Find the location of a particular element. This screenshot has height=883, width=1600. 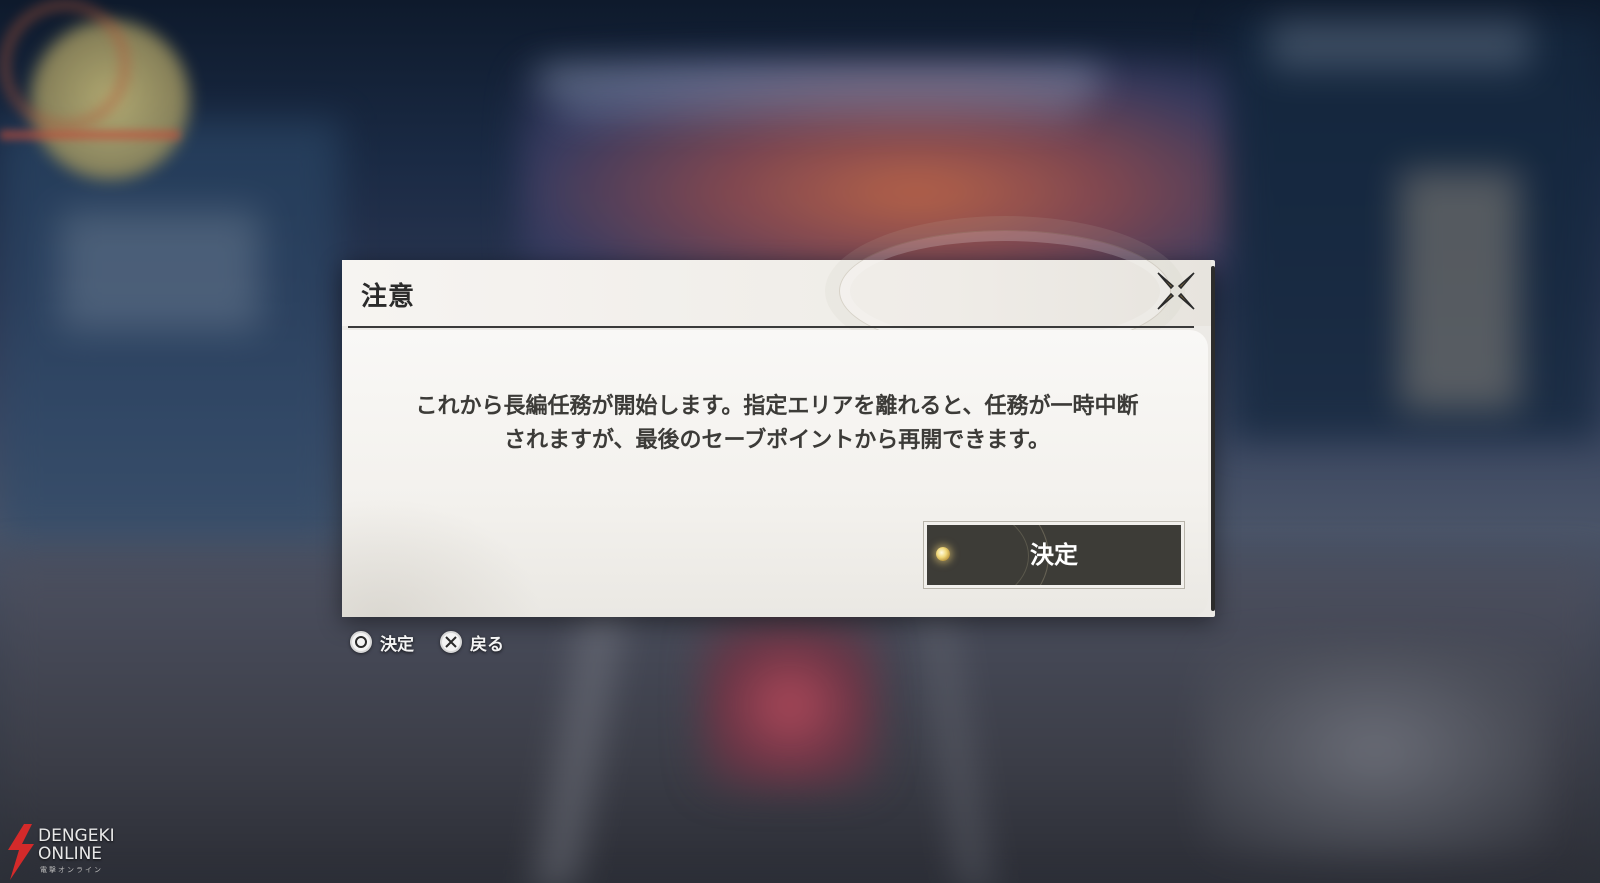

dialog-title: 注意 is located at coordinates (388, 297).